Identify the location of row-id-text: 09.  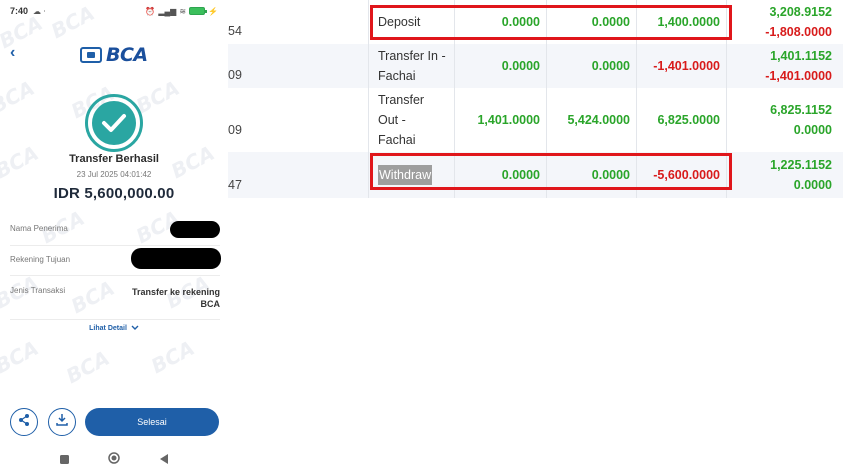
(235, 130).